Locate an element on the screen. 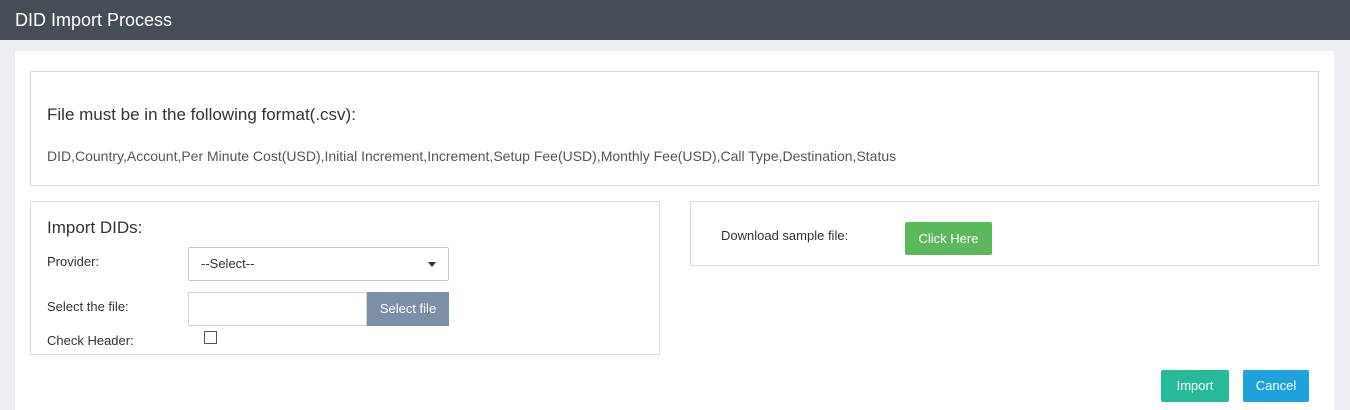 Image resolution: width=1350 pixels, height=410 pixels. download-sample-box: Download sample file: Click Here is located at coordinates (1004, 233).